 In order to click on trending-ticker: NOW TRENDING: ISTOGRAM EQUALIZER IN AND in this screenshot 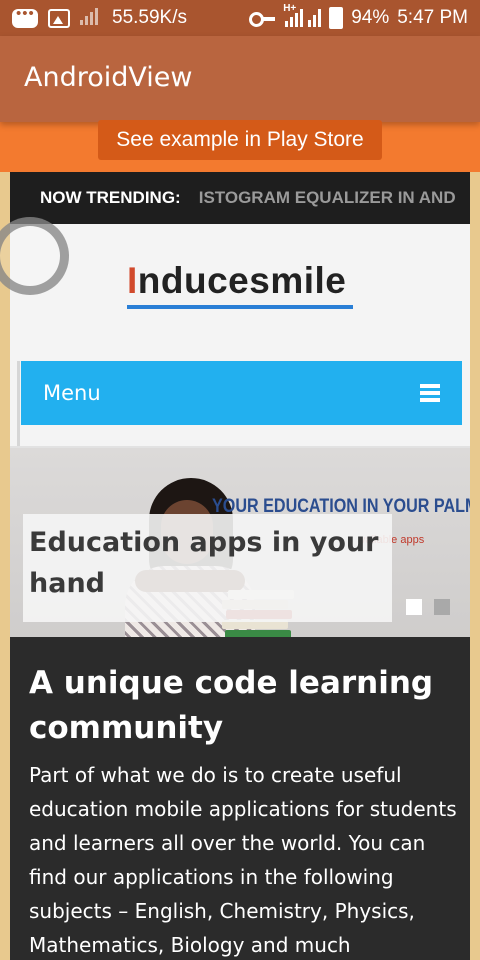, I will do `click(240, 198)`.